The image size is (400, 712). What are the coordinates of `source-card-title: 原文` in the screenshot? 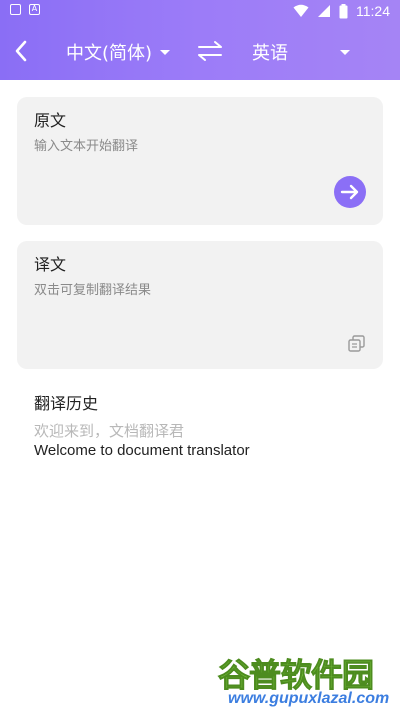 It's located at (50, 120).